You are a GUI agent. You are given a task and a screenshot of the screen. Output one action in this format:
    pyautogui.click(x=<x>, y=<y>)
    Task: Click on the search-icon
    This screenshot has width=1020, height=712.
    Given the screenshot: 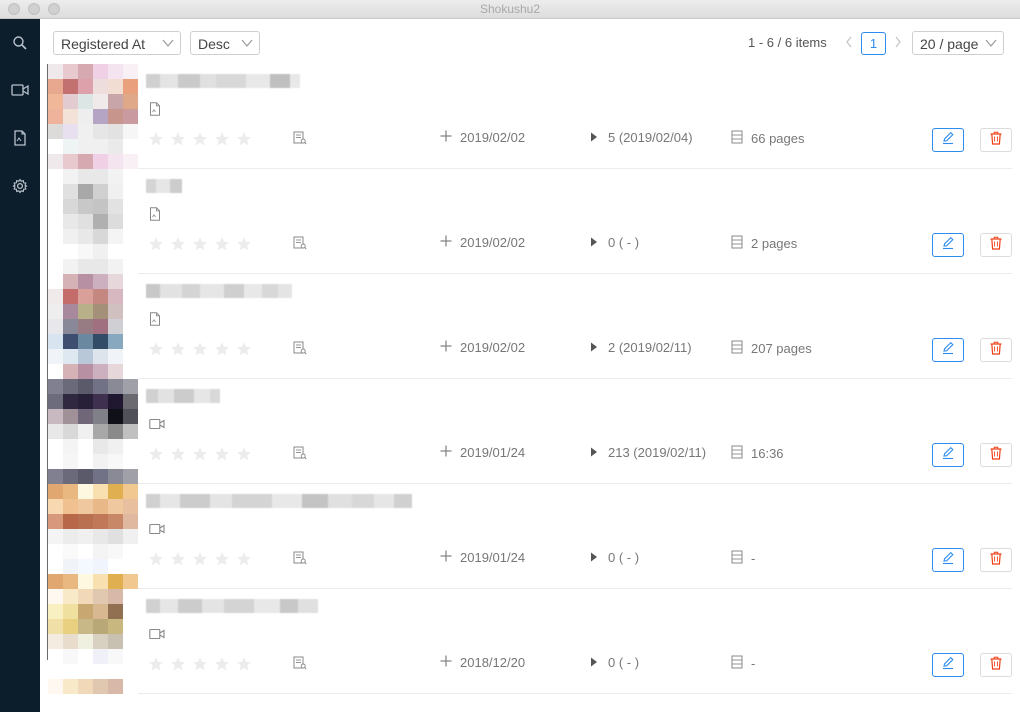 What is the action you would take?
    pyautogui.click(x=20, y=43)
    